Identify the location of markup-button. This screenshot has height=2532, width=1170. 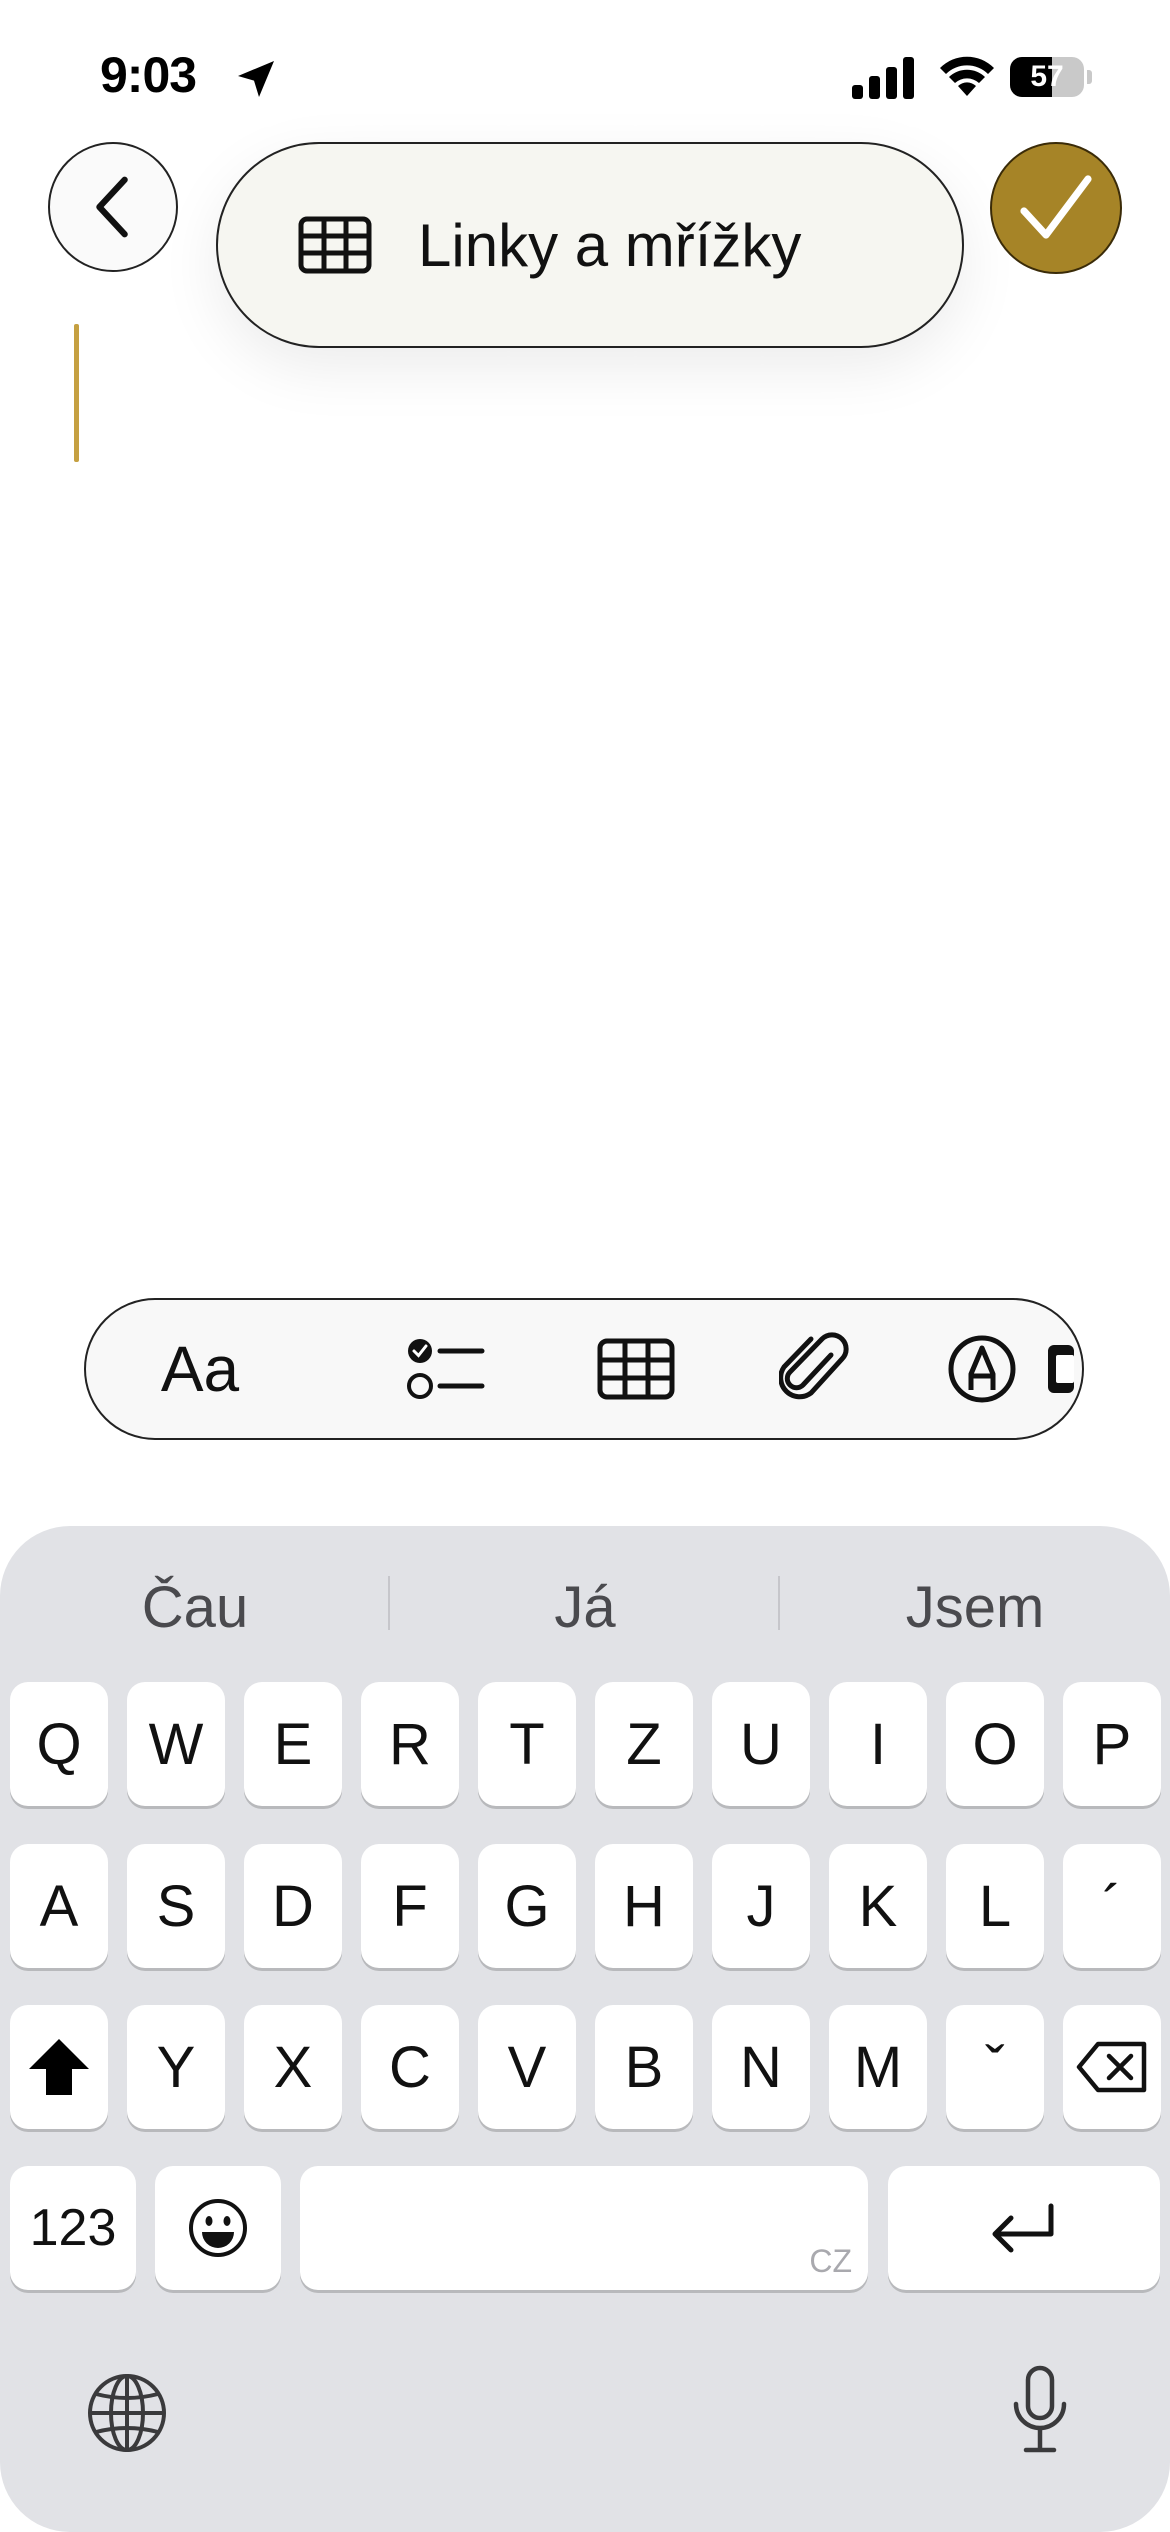
(982, 1369).